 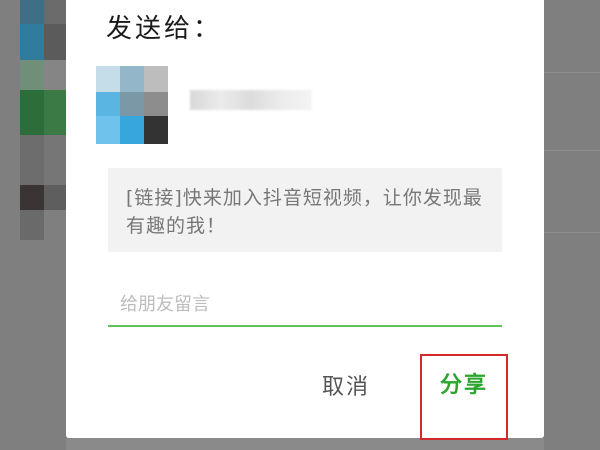 I want to click on recipient-avatar, so click(x=132, y=105).